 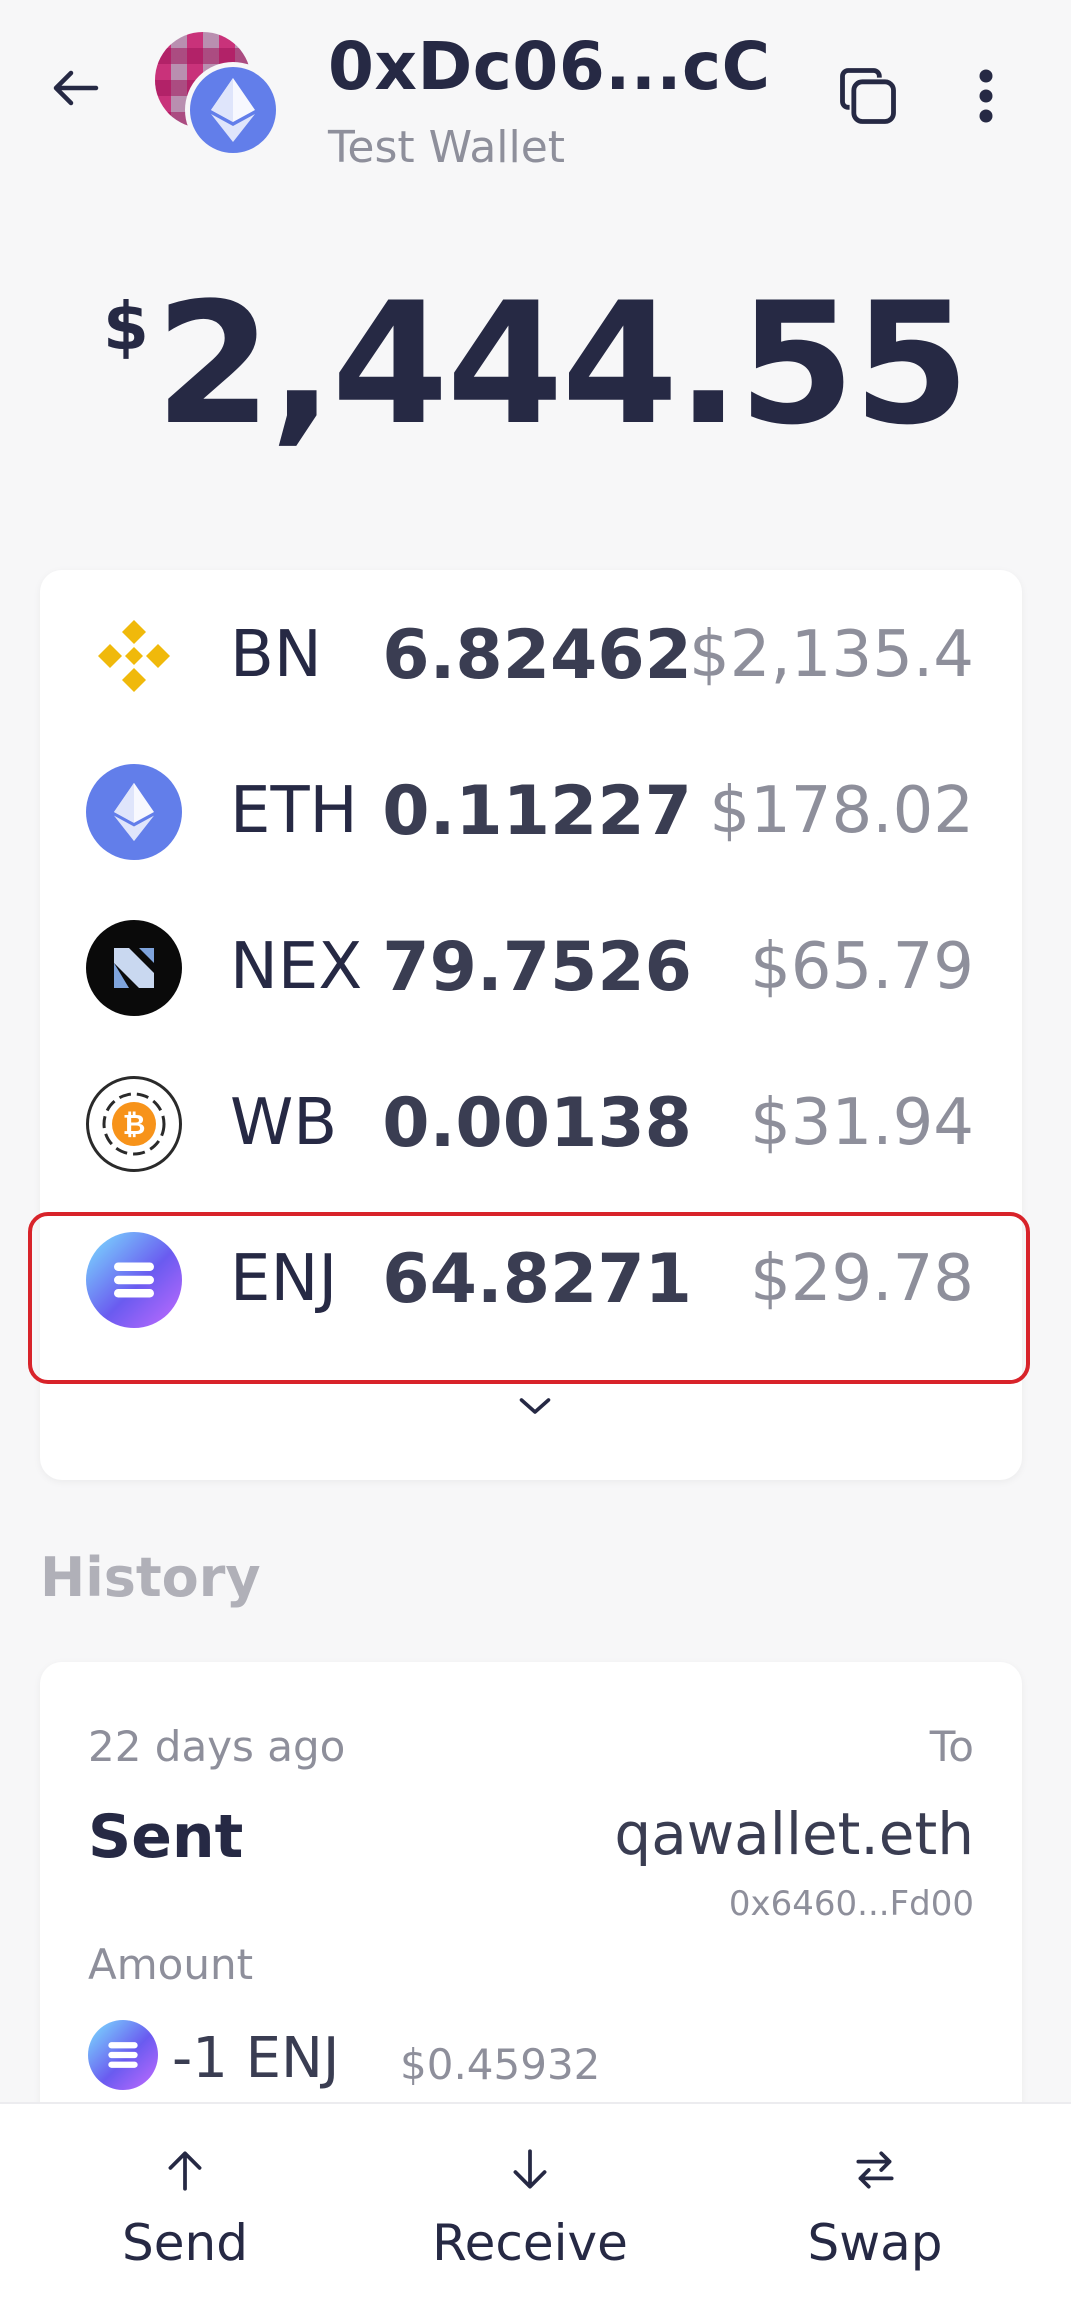 I want to click on asset-row-nex: NEX 79.7526 $65.79, so click(x=531, y=960).